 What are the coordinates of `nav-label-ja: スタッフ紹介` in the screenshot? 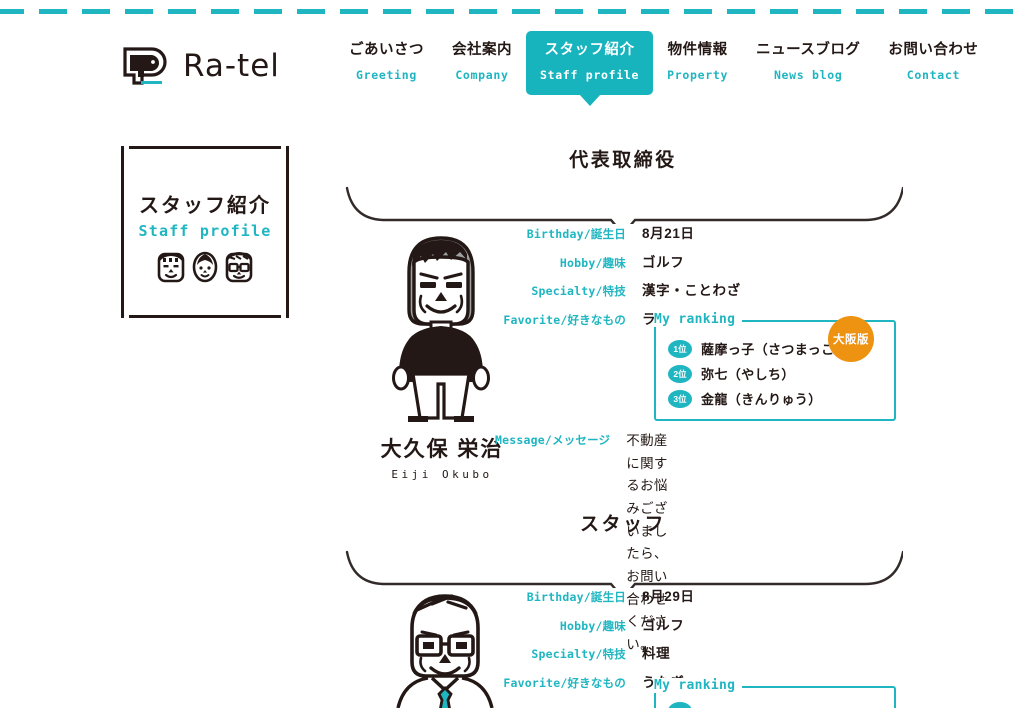 It's located at (589, 50).